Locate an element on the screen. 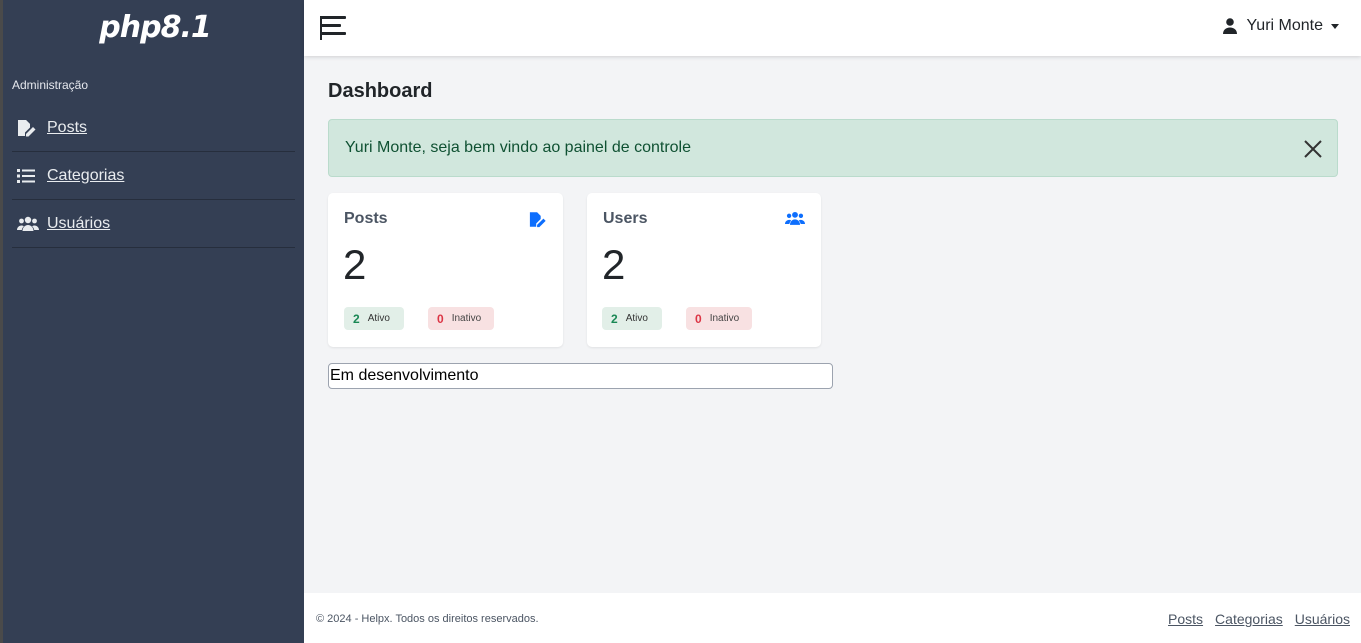 Image resolution: width=1361 pixels, height=643 pixels. footer-link-categorias: Categorias is located at coordinates (1249, 619).